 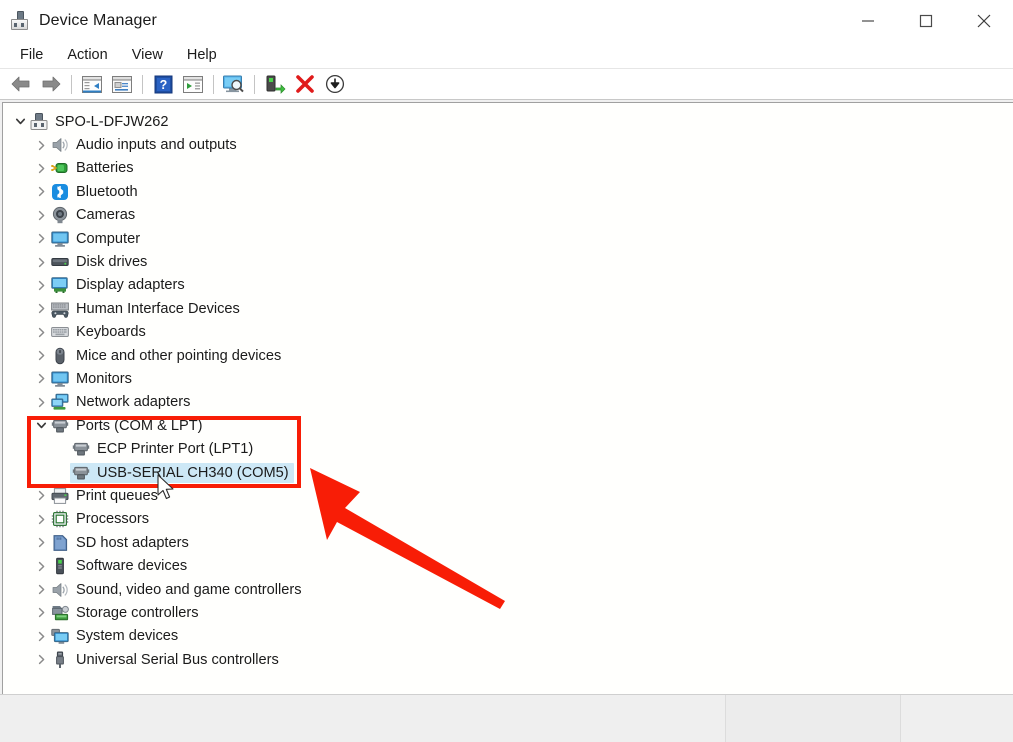 What do you see at coordinates (20, 21) in the screenshot?
I see `device-manager-icon` at bounding box center [20, 21].